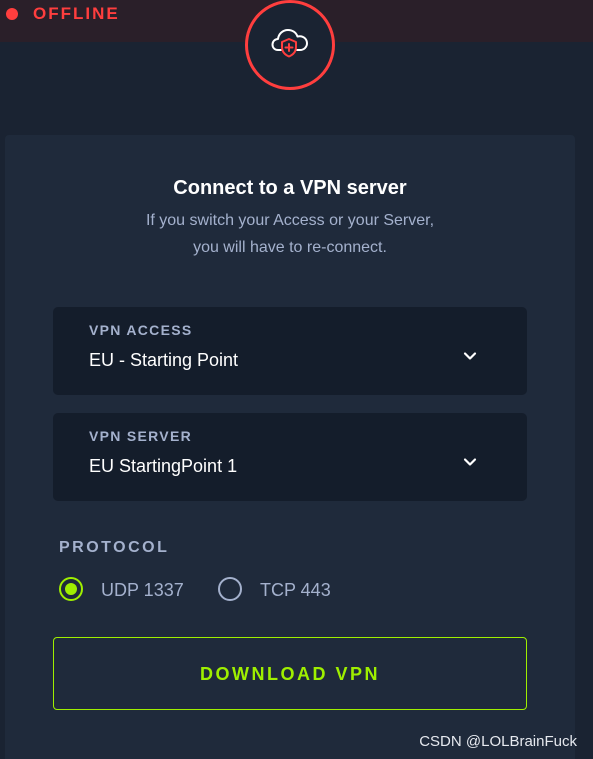 The width and height of the screenshot is (593, 759). What do you see at coordinates (290, 351) in the screenshot?
I see `vpn-access-select: VPN ACCESS EU - Starting Point` at bounding box center [290, 351].